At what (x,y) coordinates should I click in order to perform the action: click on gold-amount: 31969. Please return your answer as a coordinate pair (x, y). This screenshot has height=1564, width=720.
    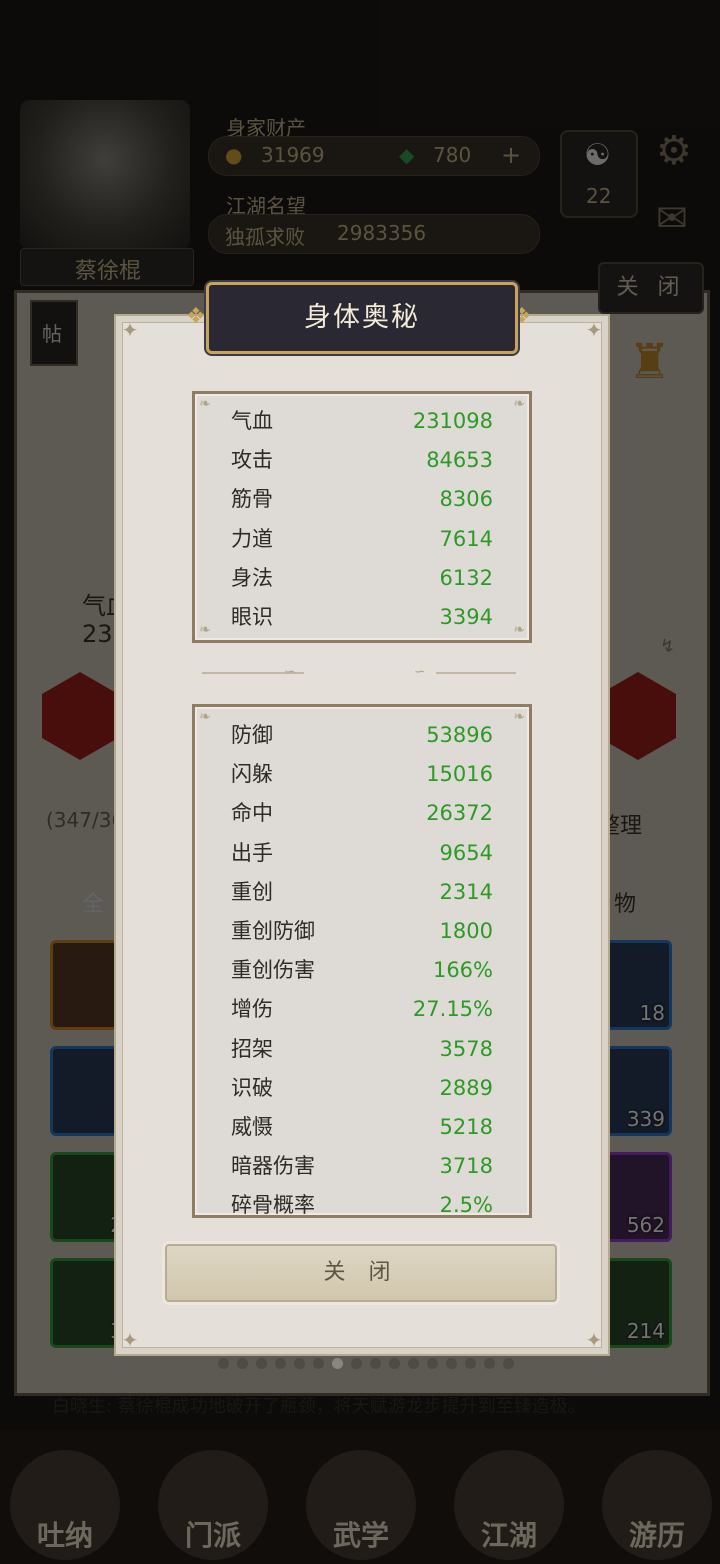
    Looking at the image, I should click on (293, 155).